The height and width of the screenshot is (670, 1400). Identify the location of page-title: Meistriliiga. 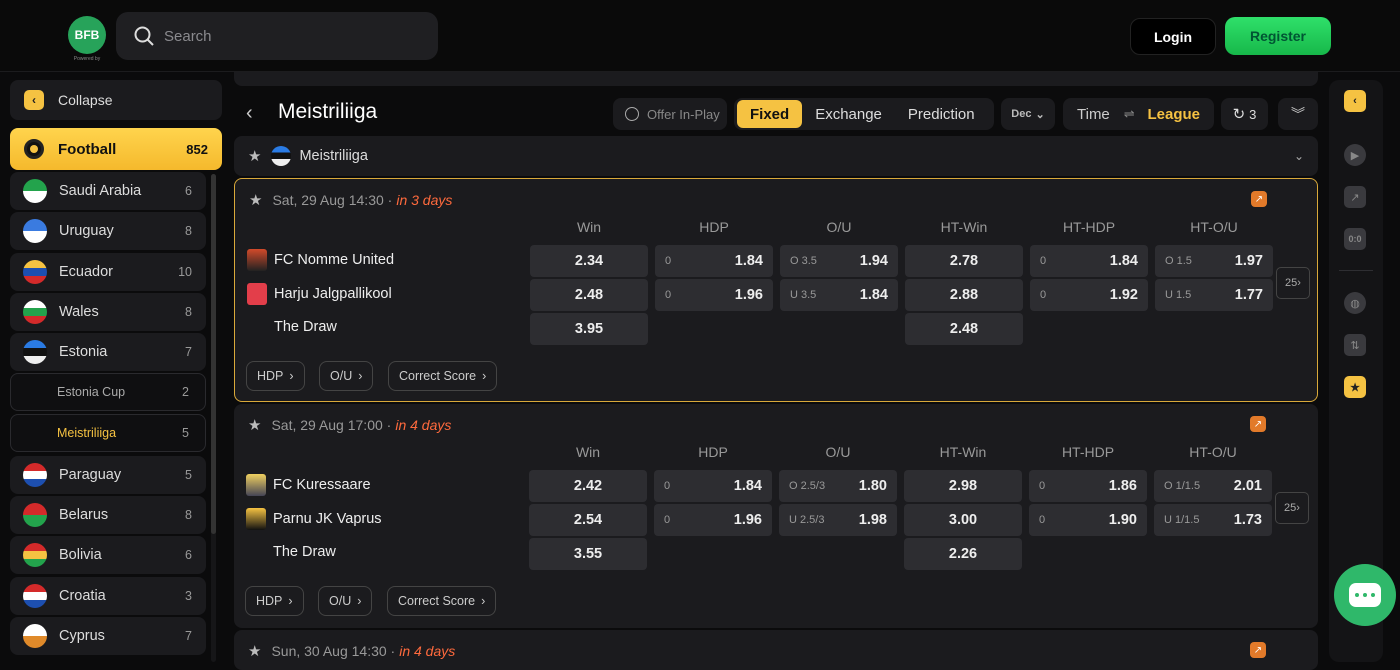
(328, 111).